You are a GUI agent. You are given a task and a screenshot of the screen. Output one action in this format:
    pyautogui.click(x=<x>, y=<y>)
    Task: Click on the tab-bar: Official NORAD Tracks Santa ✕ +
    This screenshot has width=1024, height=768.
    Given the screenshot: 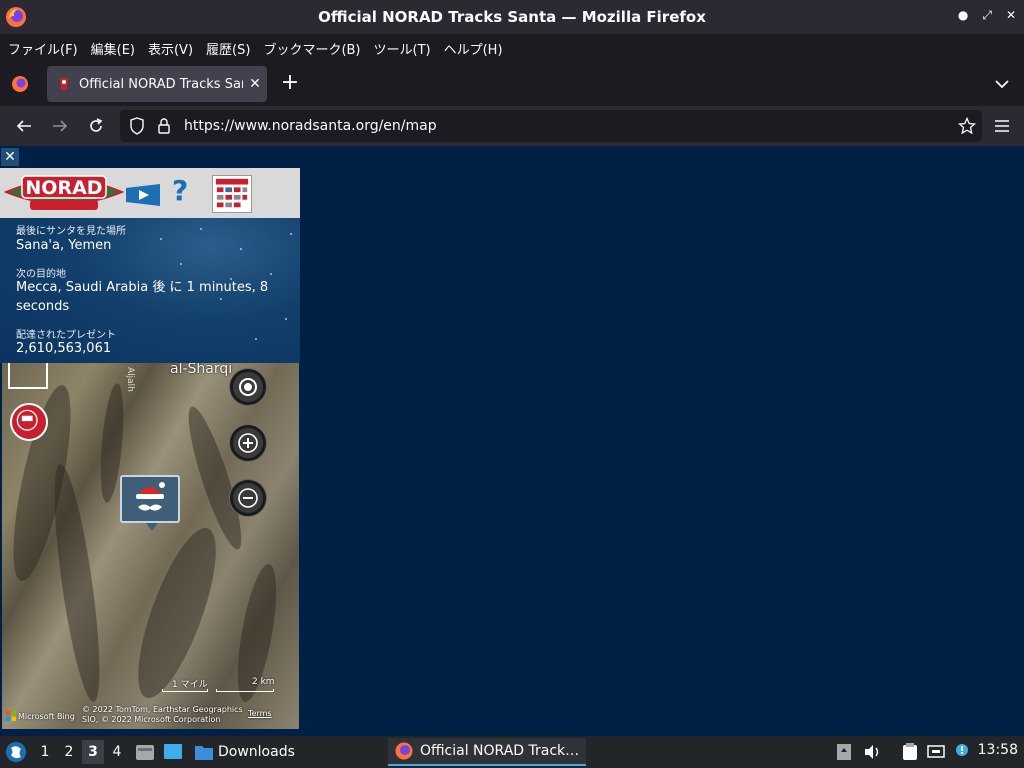 What is the action you would take?
    pyautogui.click(x=512, y=84)
    